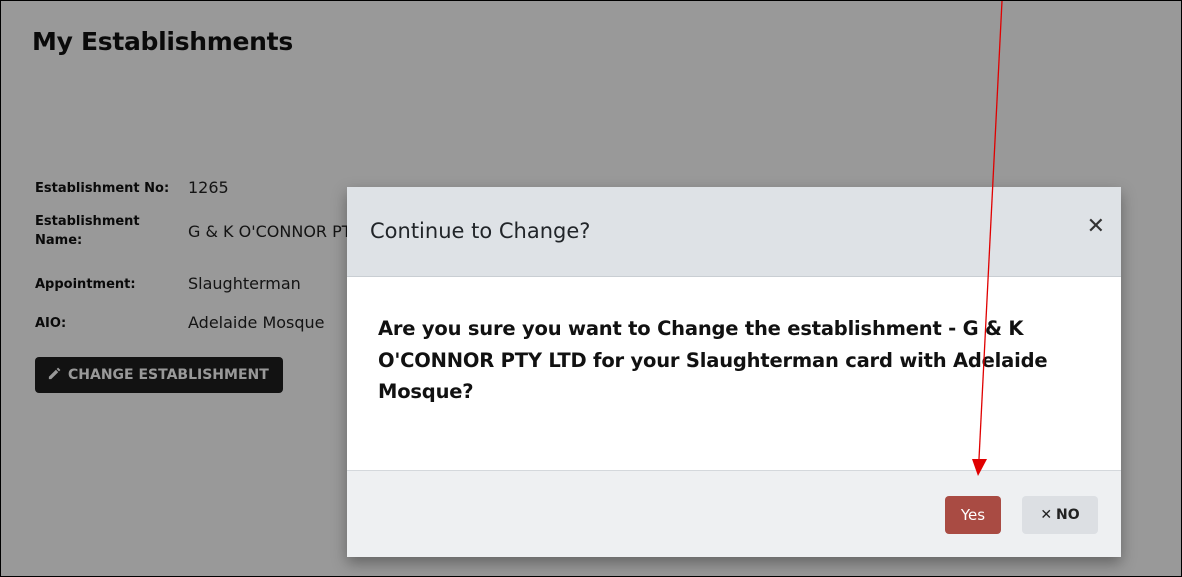  What do you see at coordinates (1068, 515) in the screenshot?
I see `no-button-label: NO` at bounding box center [1068, 515].